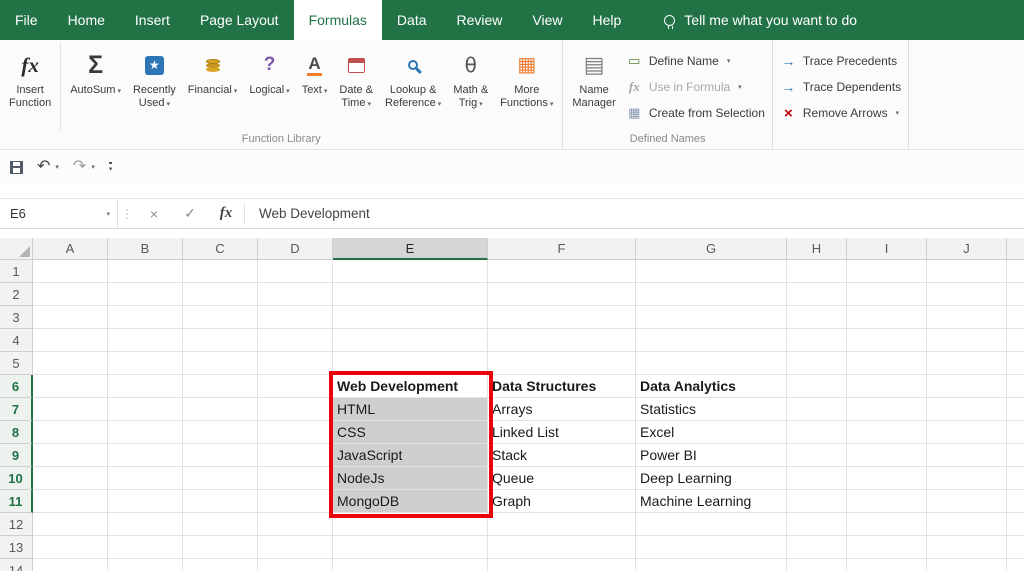 The image size is (1024, 571). What do you see at coordinates (410, 501) in the screenshot?
I see `cell-E11: MongoDB` at bounding box center [410, 501].